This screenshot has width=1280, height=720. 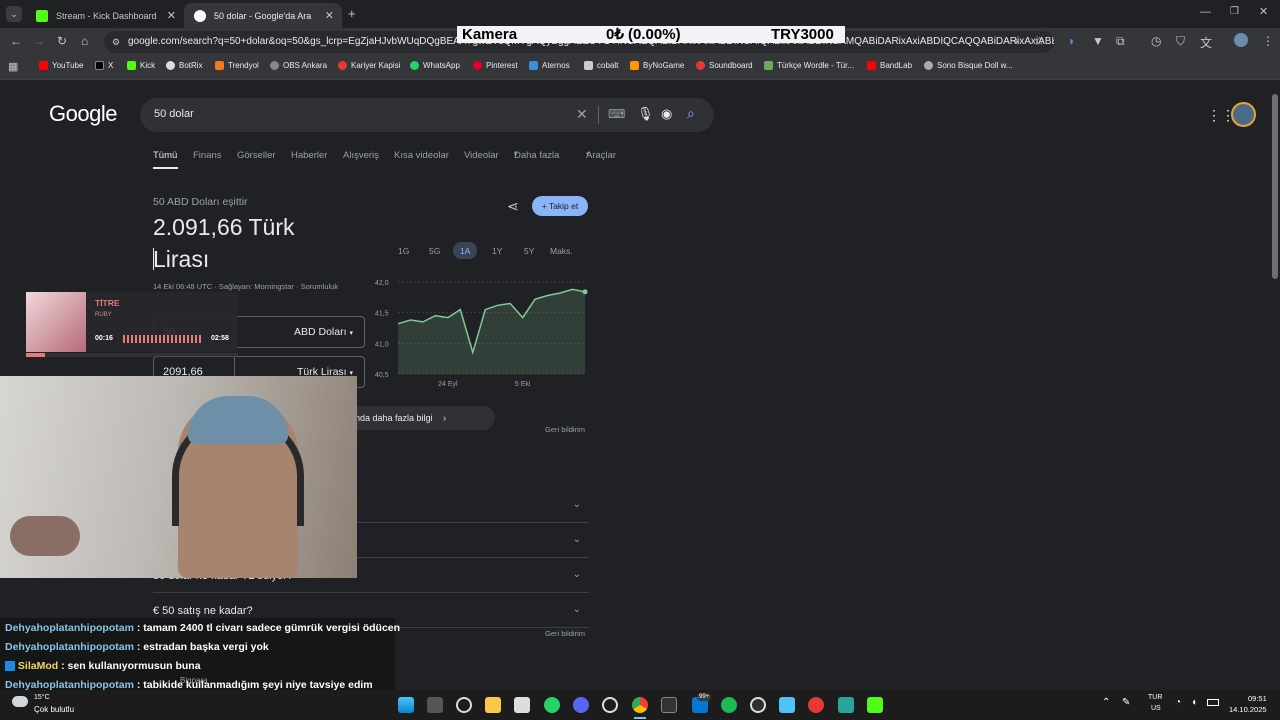 I want to click on file-explorer-icon, so click(x=493, y=705).